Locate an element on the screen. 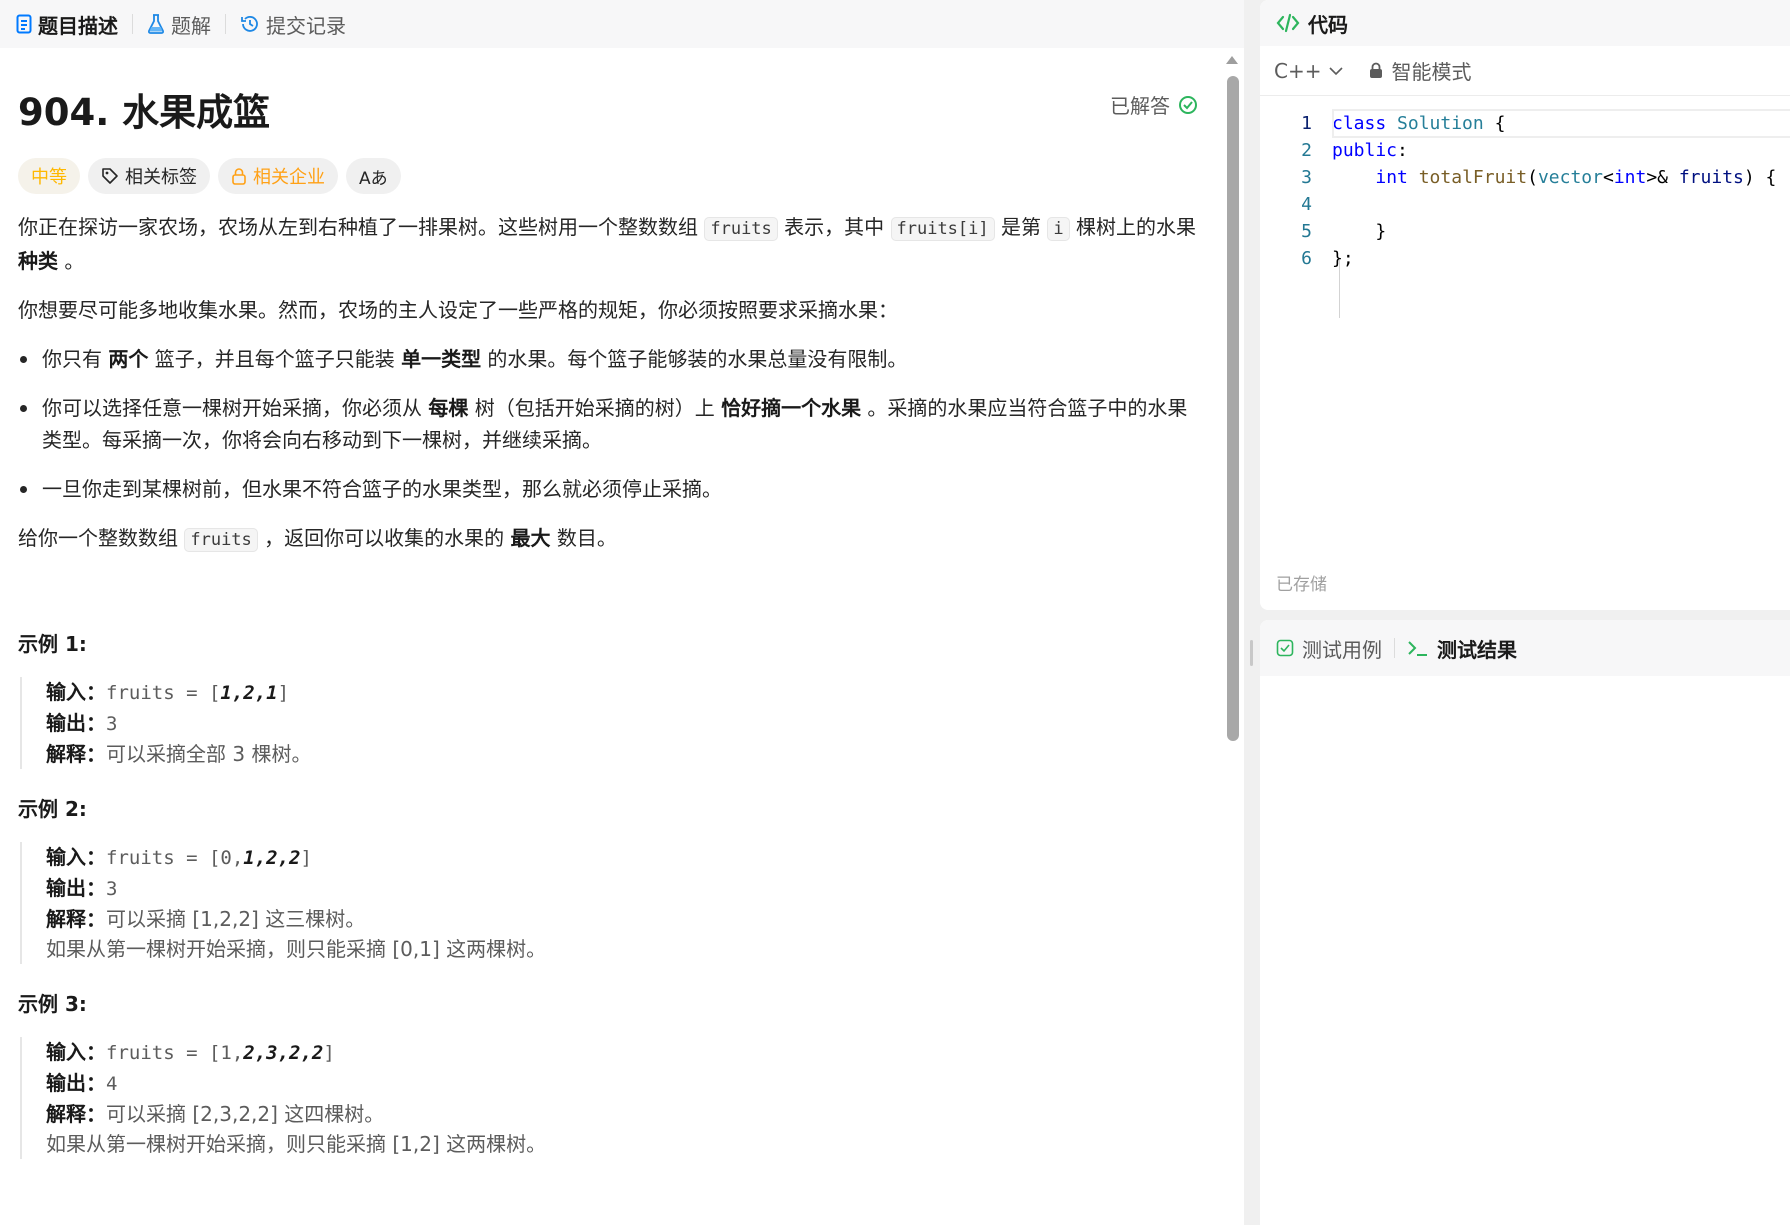  problem-tabs: 题目描述 题解 提交记录 is located at coordinates (622, 24).